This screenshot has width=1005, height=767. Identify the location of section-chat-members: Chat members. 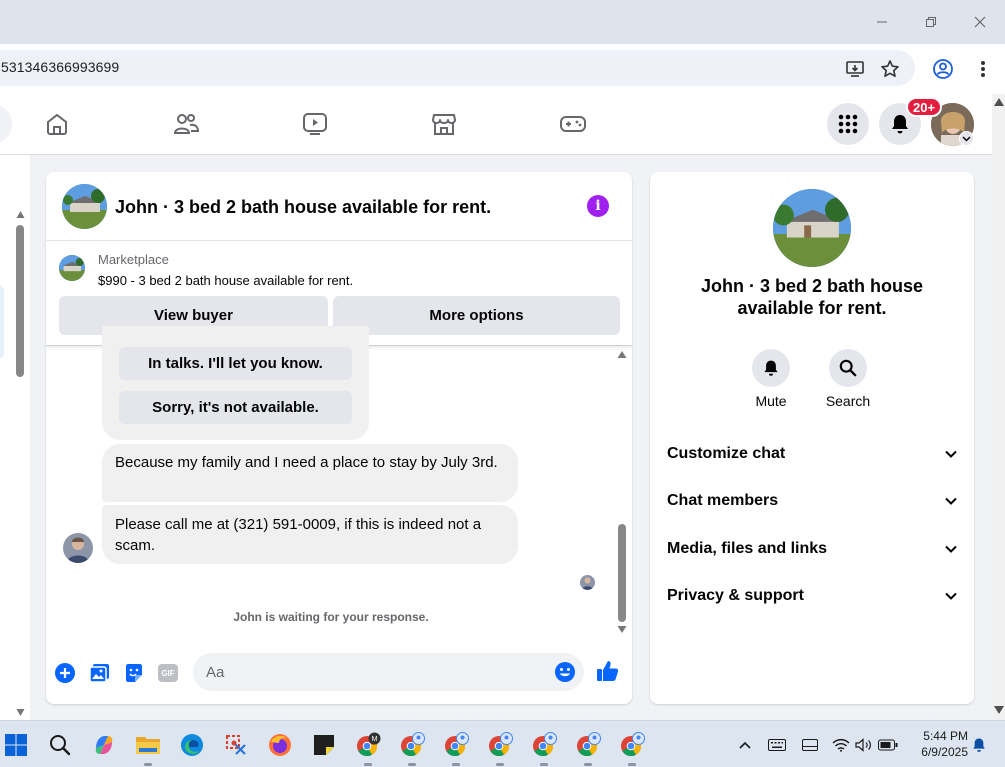
(812, 501).